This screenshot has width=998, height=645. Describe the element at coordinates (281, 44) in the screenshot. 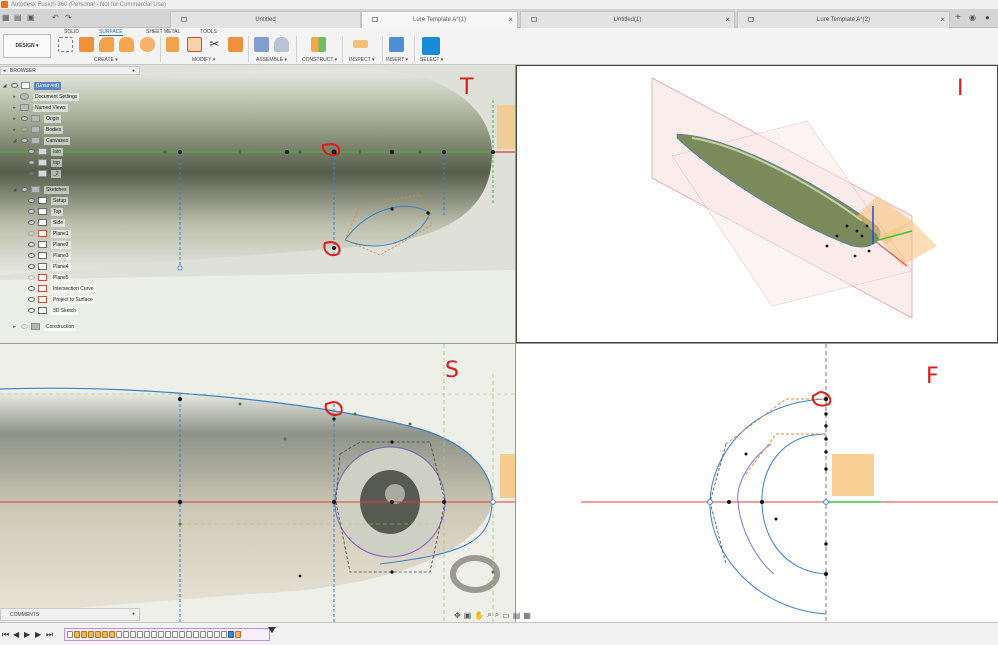

I see `joint-icon` at that location.